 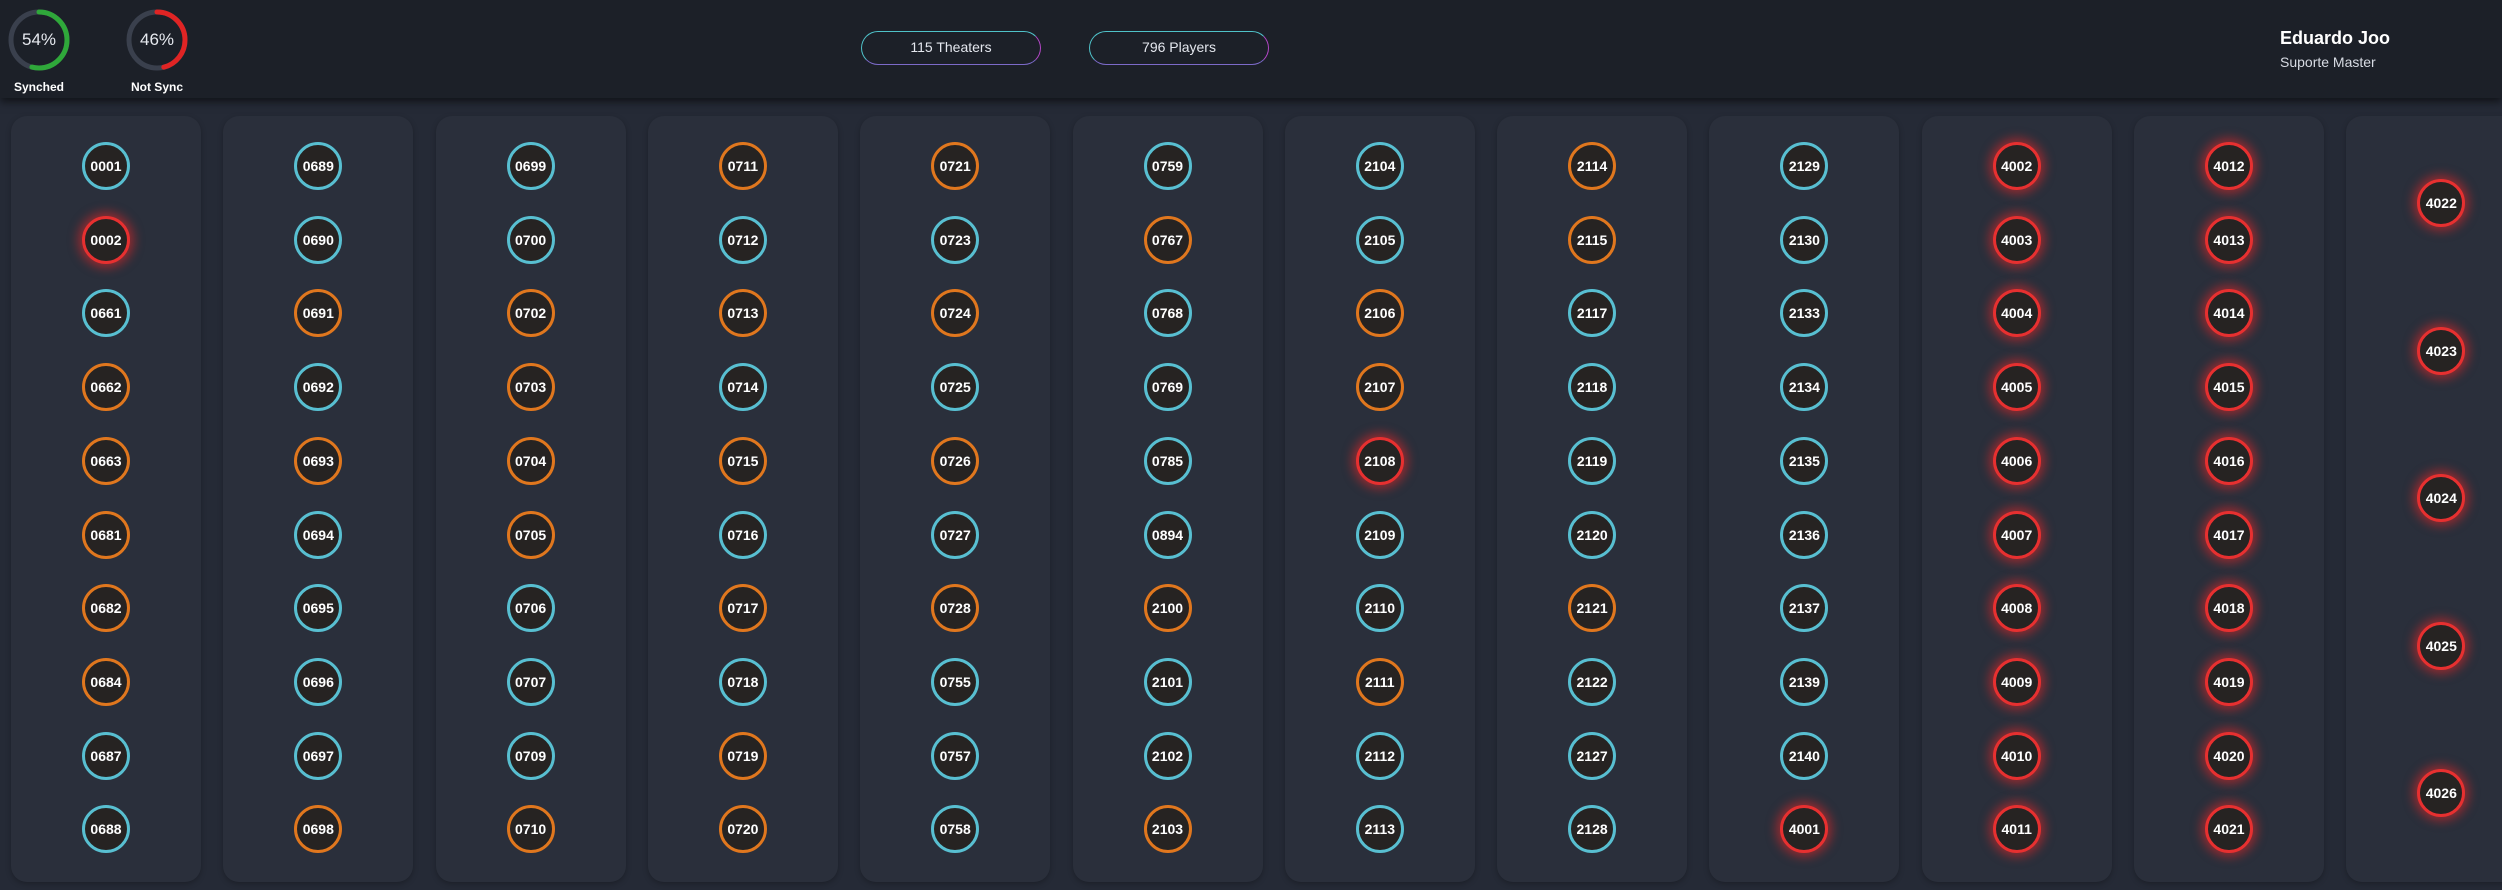 I want to click on player-node: 4011, so click(x=2016, y=829).